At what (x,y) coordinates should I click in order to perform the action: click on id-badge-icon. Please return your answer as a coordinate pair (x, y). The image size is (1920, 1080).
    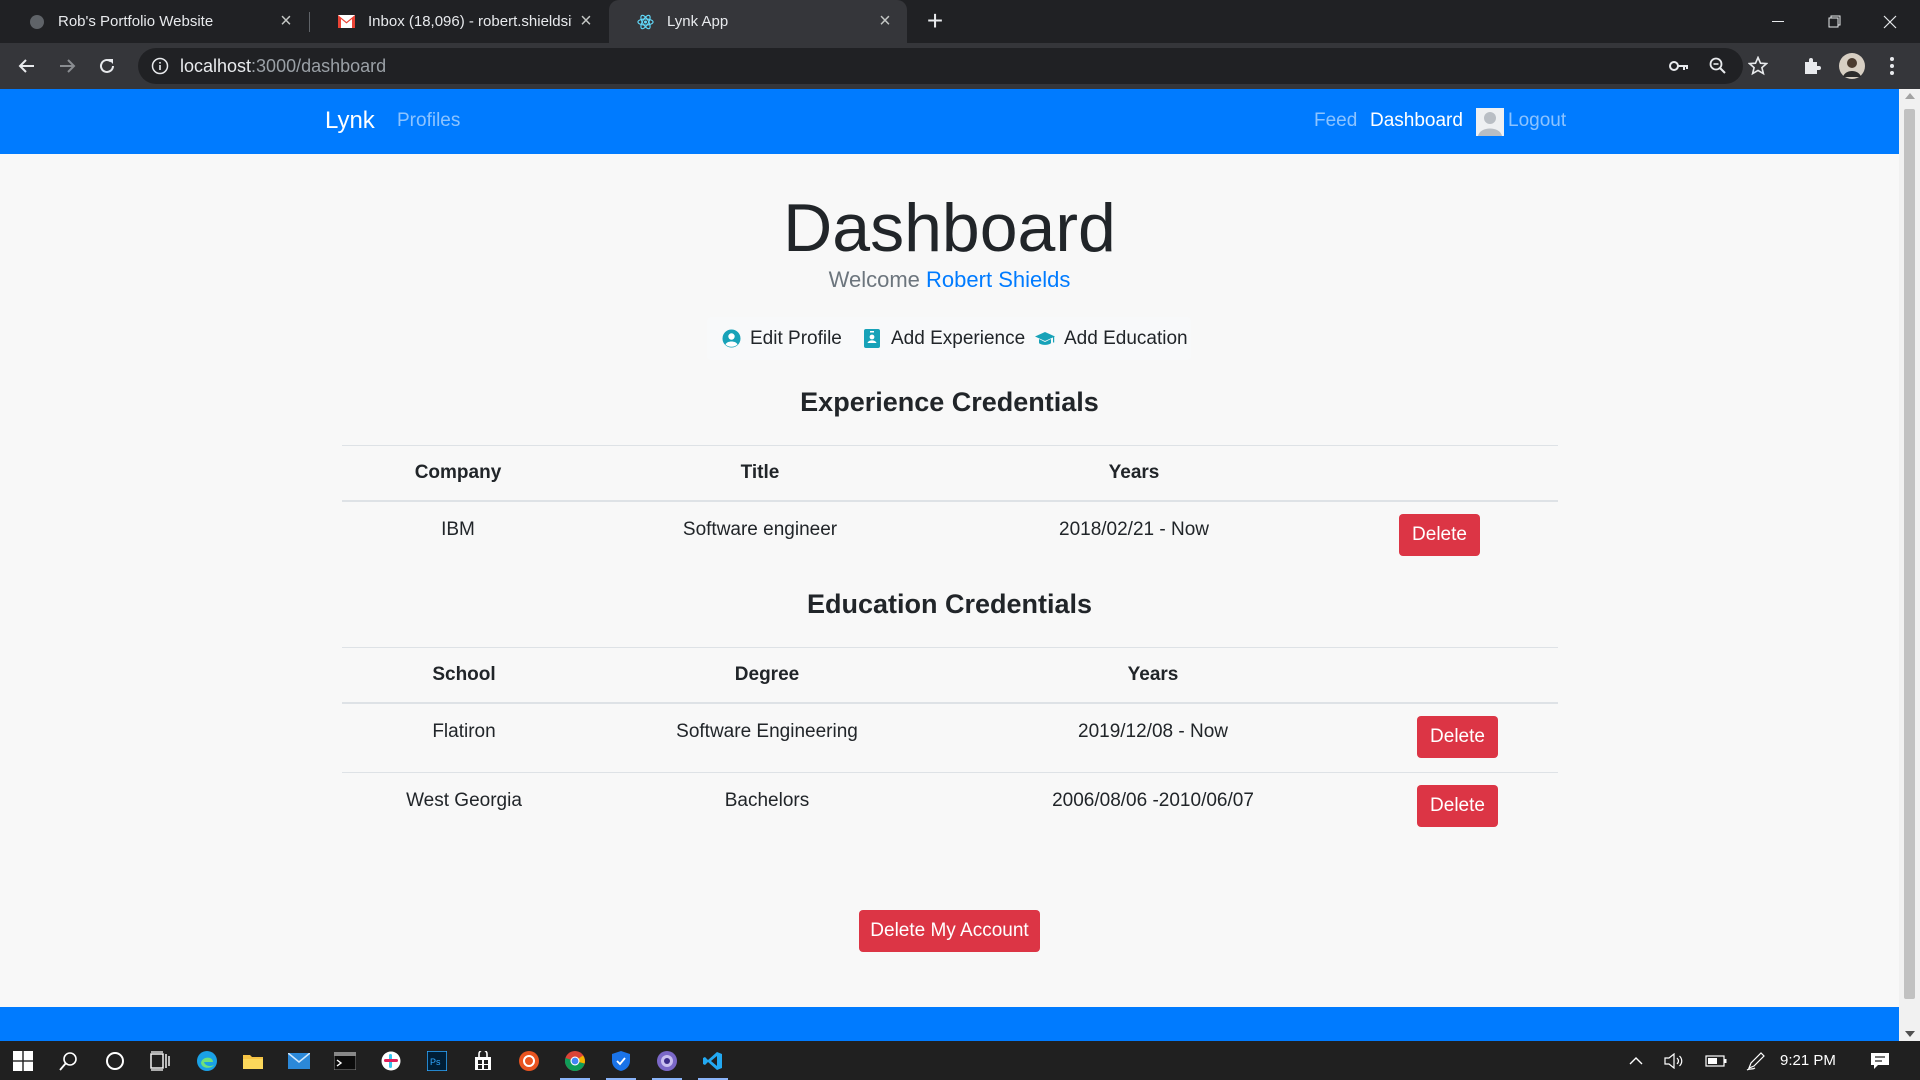
    Looking at the image, I should click on (872, 339).